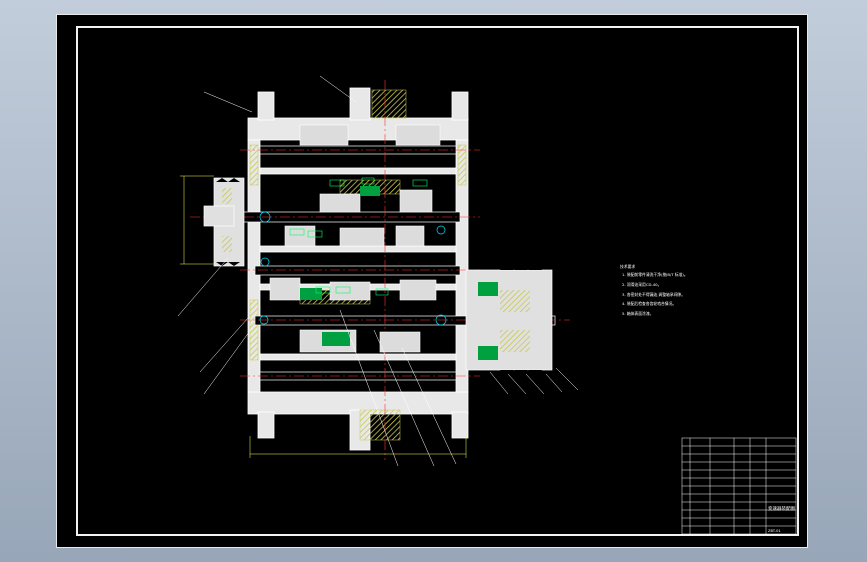 The image size is (867, 562). I want to click on output-pulley-core-top, so click(488, 289).